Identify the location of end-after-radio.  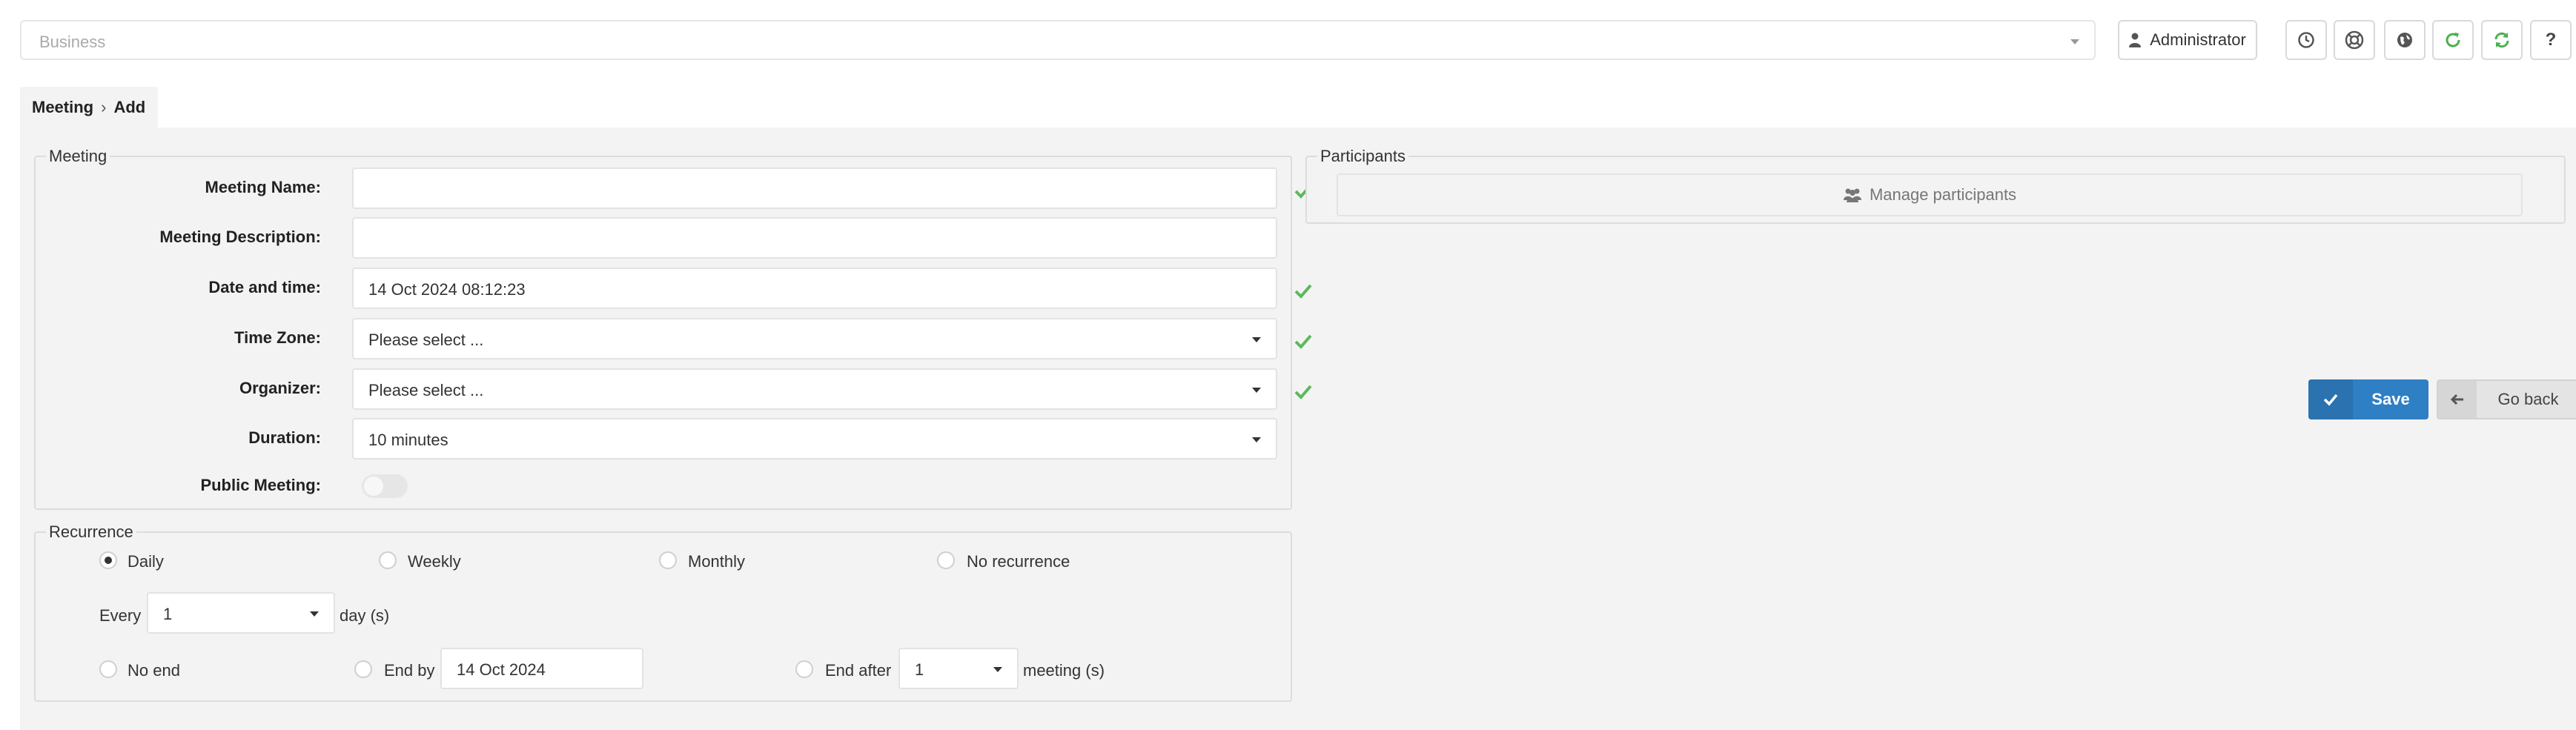
(804, 669).